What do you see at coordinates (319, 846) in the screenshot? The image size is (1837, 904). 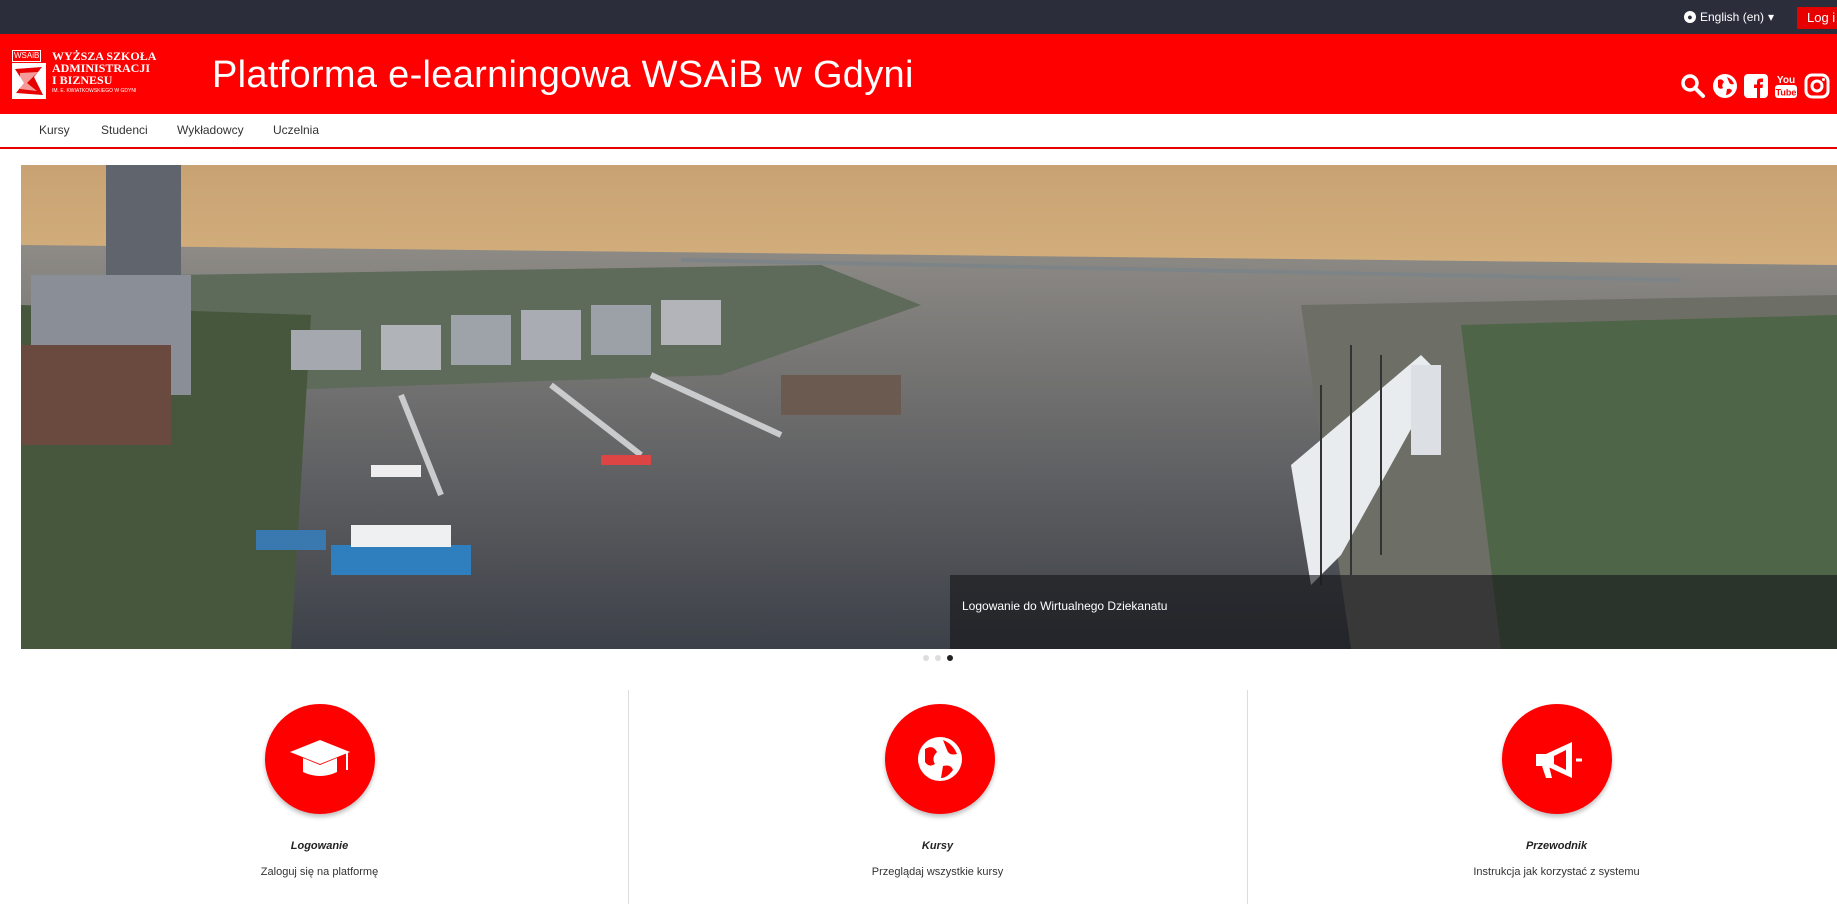 I see `feature-title: Logowanie` at bounding box center [319, 846].